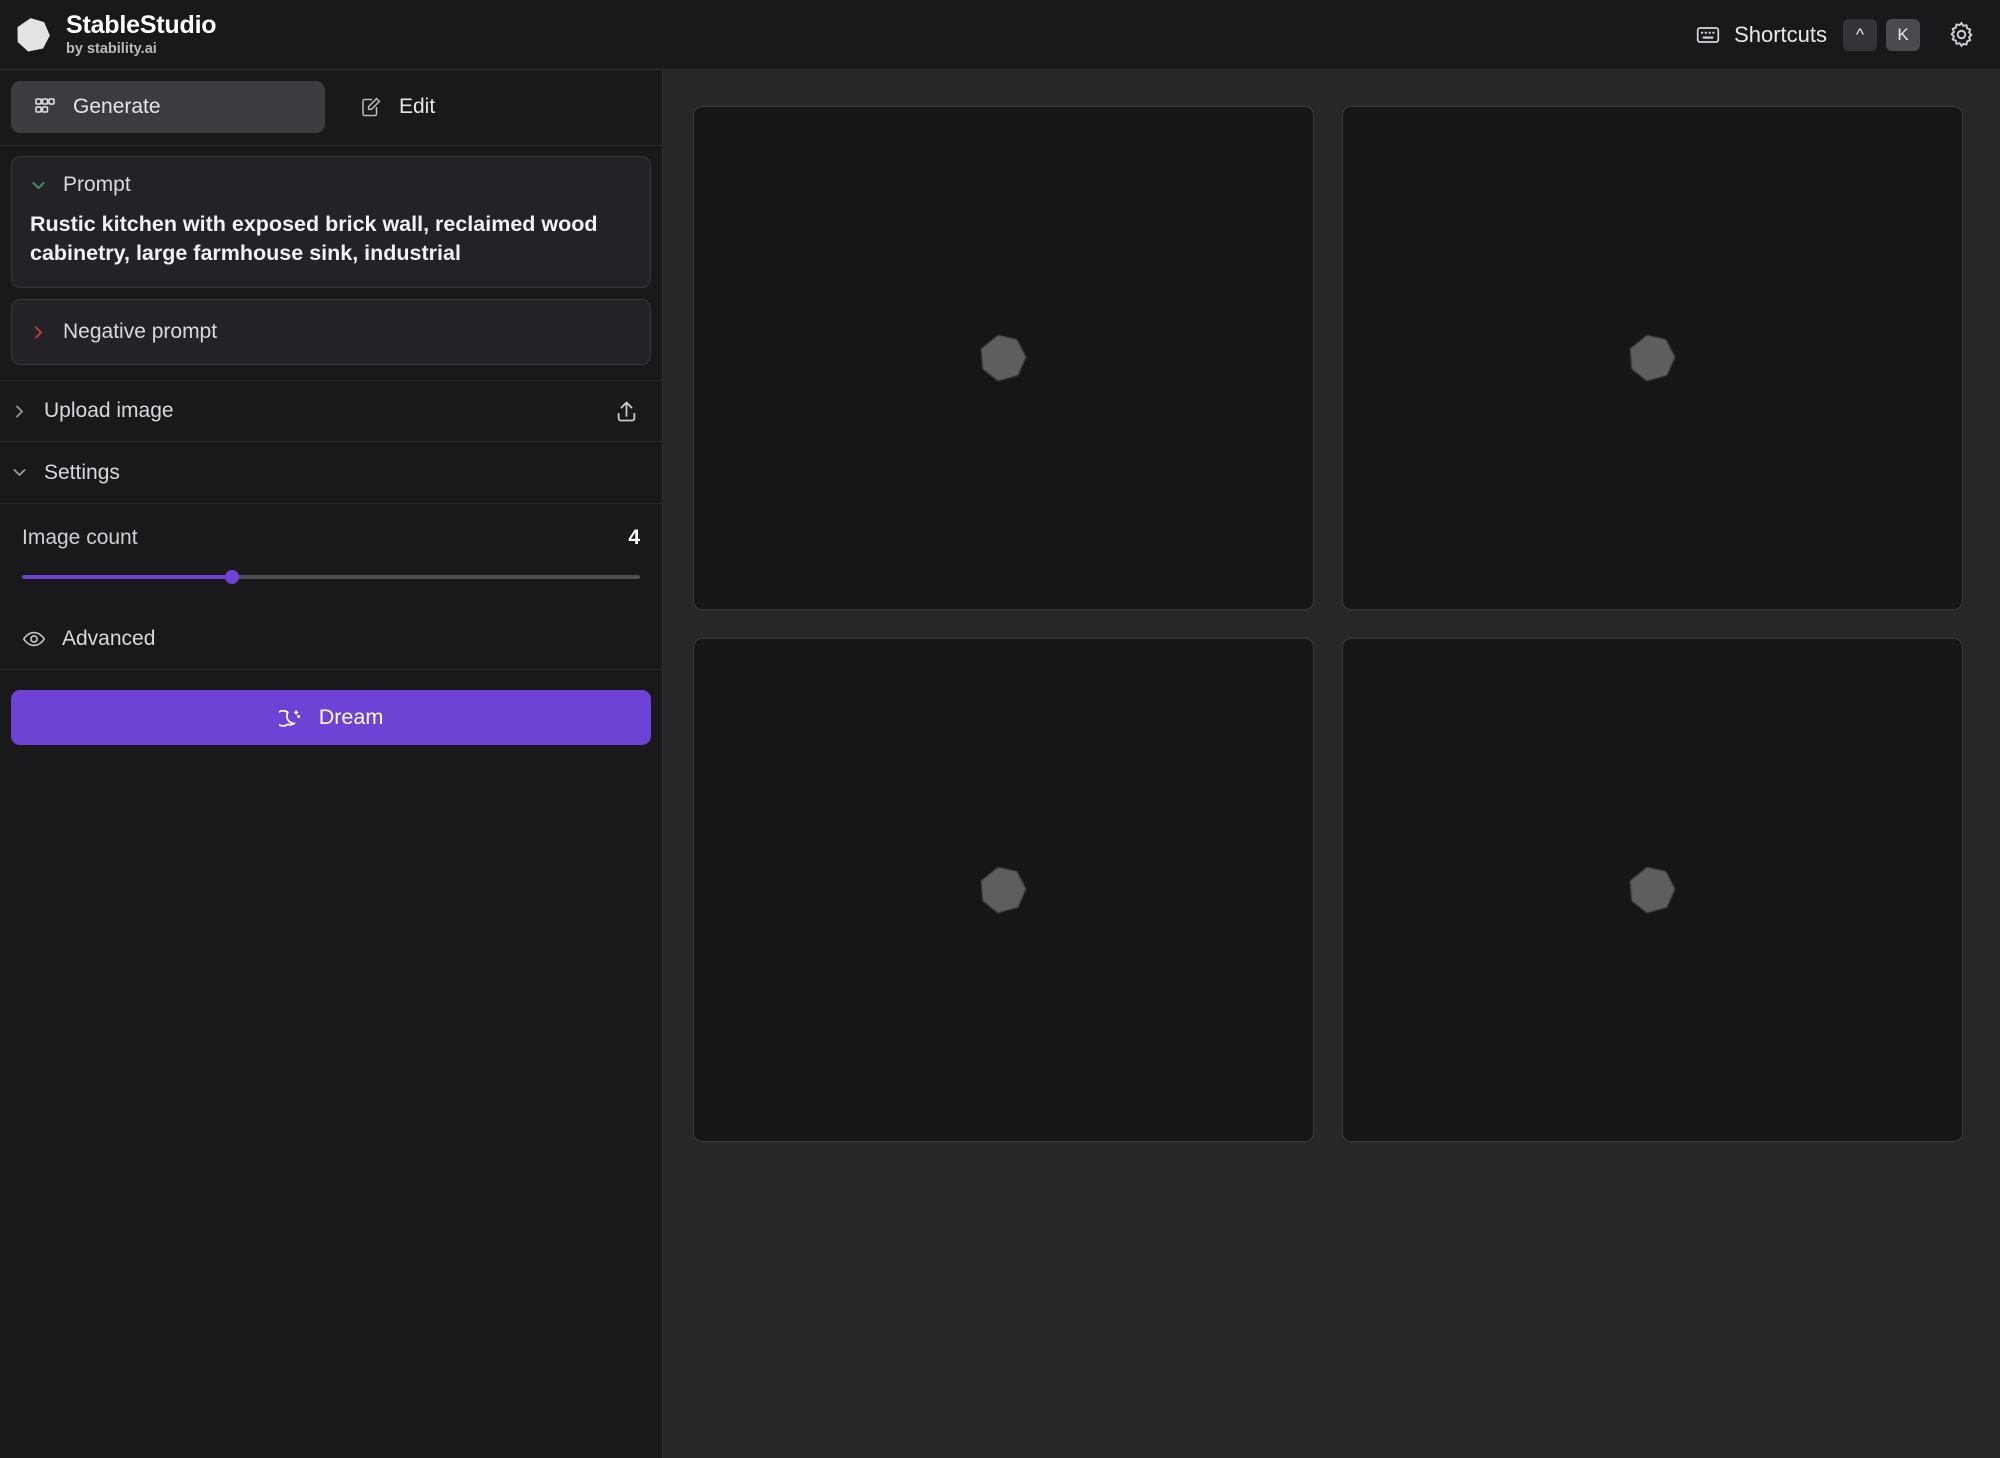  Describe the element at coordinates (33, 34) in the screenshot. I see `heptagon-logo-icon` at that location.